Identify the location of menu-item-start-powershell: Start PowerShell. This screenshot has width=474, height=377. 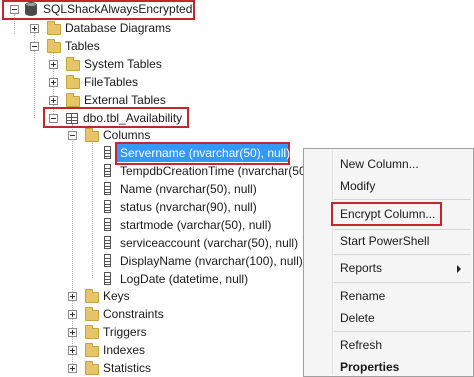
(384, 241).